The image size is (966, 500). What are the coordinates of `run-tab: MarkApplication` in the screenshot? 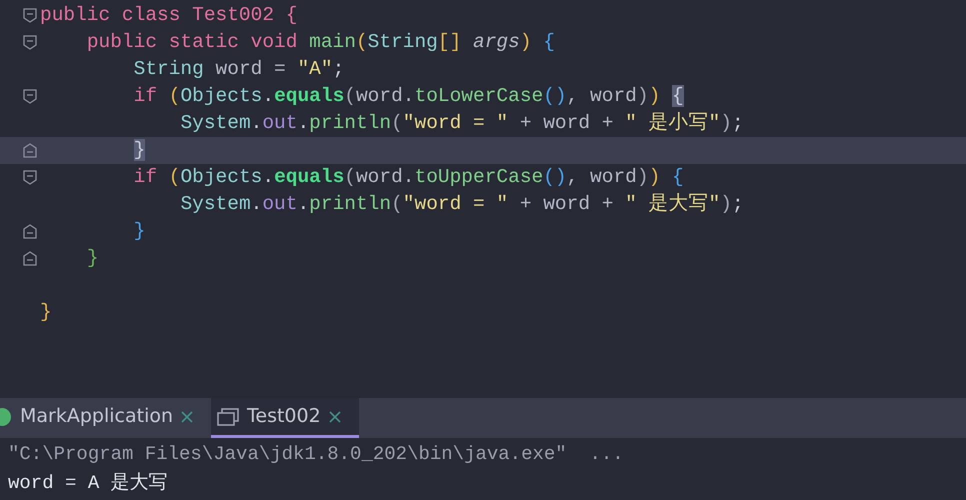 It's located at (106, 418).